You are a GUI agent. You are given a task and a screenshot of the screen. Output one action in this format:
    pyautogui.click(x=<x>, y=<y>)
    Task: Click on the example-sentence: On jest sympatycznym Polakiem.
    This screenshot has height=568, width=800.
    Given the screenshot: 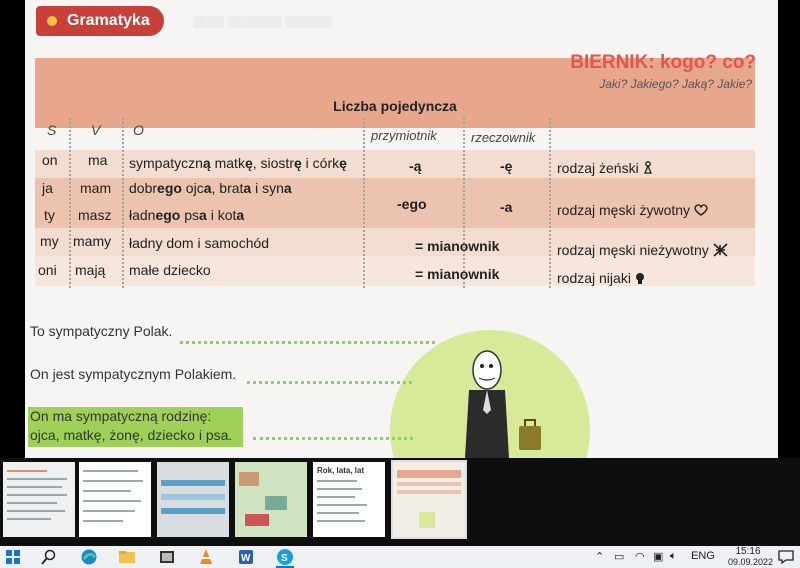 What is the action you would take?
    pyautogui.click(x=133, y=374)
    